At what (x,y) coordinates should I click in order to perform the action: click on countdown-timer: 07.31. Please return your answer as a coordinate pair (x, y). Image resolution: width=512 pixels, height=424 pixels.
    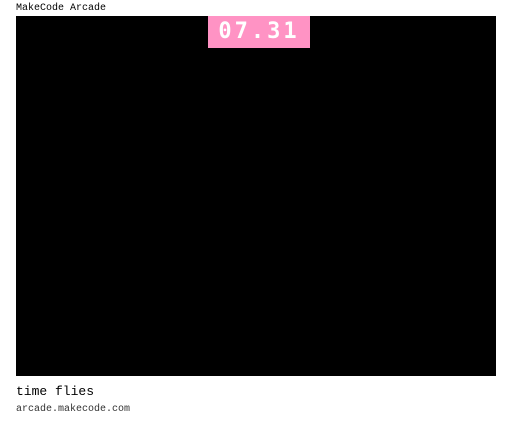
    Looking at the image, I should click on (259, 32).